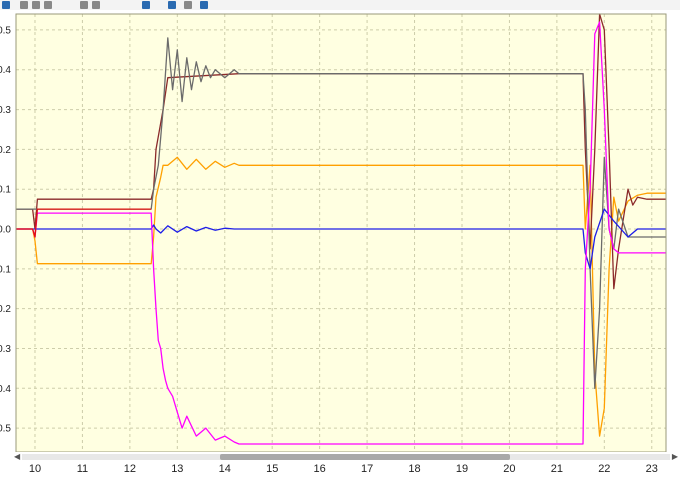 The height and width of the screenshot is (481, 680). Describe the element at coordinates (462, 469) in the screenshot. I see `x-tick-label: 19` at that location.